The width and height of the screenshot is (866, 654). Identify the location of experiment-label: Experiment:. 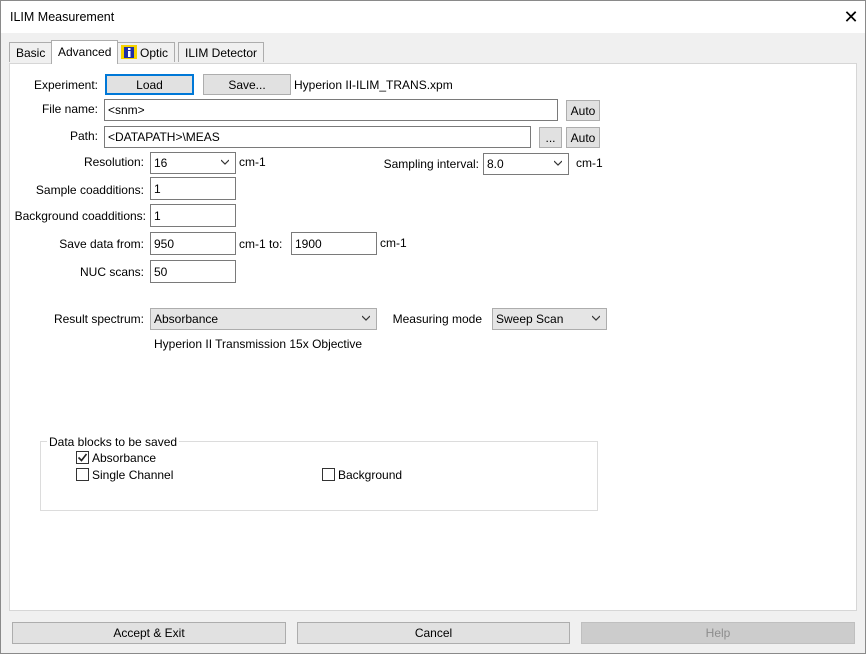
(65, 85).